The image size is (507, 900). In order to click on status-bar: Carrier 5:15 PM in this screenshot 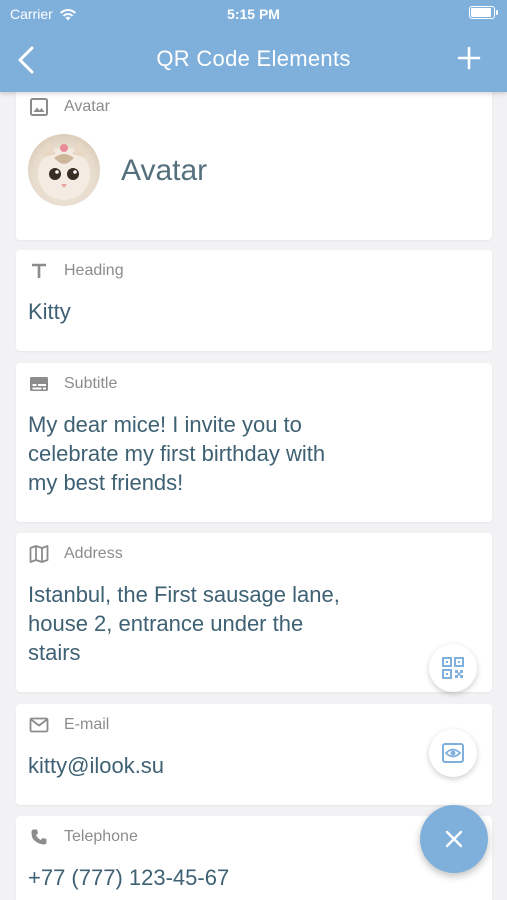, I will do `click(253, 14)`.